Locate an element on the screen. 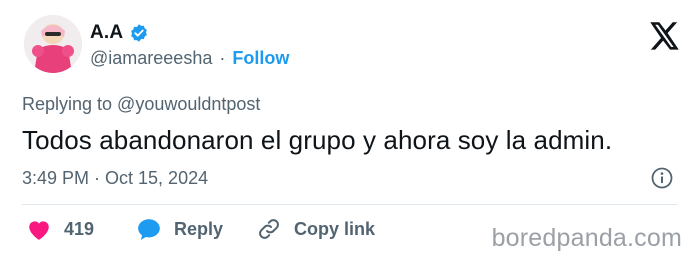  author-name-row: A.A is located at coordinates (119, 33).